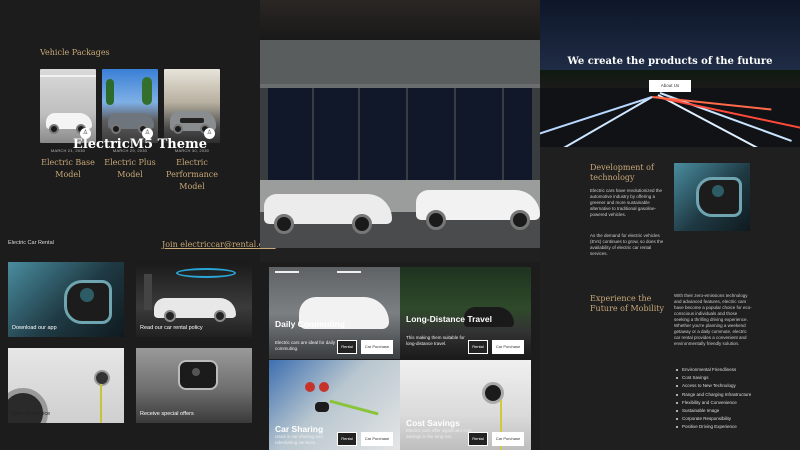 The image size is (800, 450). What do you see at coordinates (433, 423) in the screenshot?
I see `card-title: Cost Savings` at bounding box center [433, 423].